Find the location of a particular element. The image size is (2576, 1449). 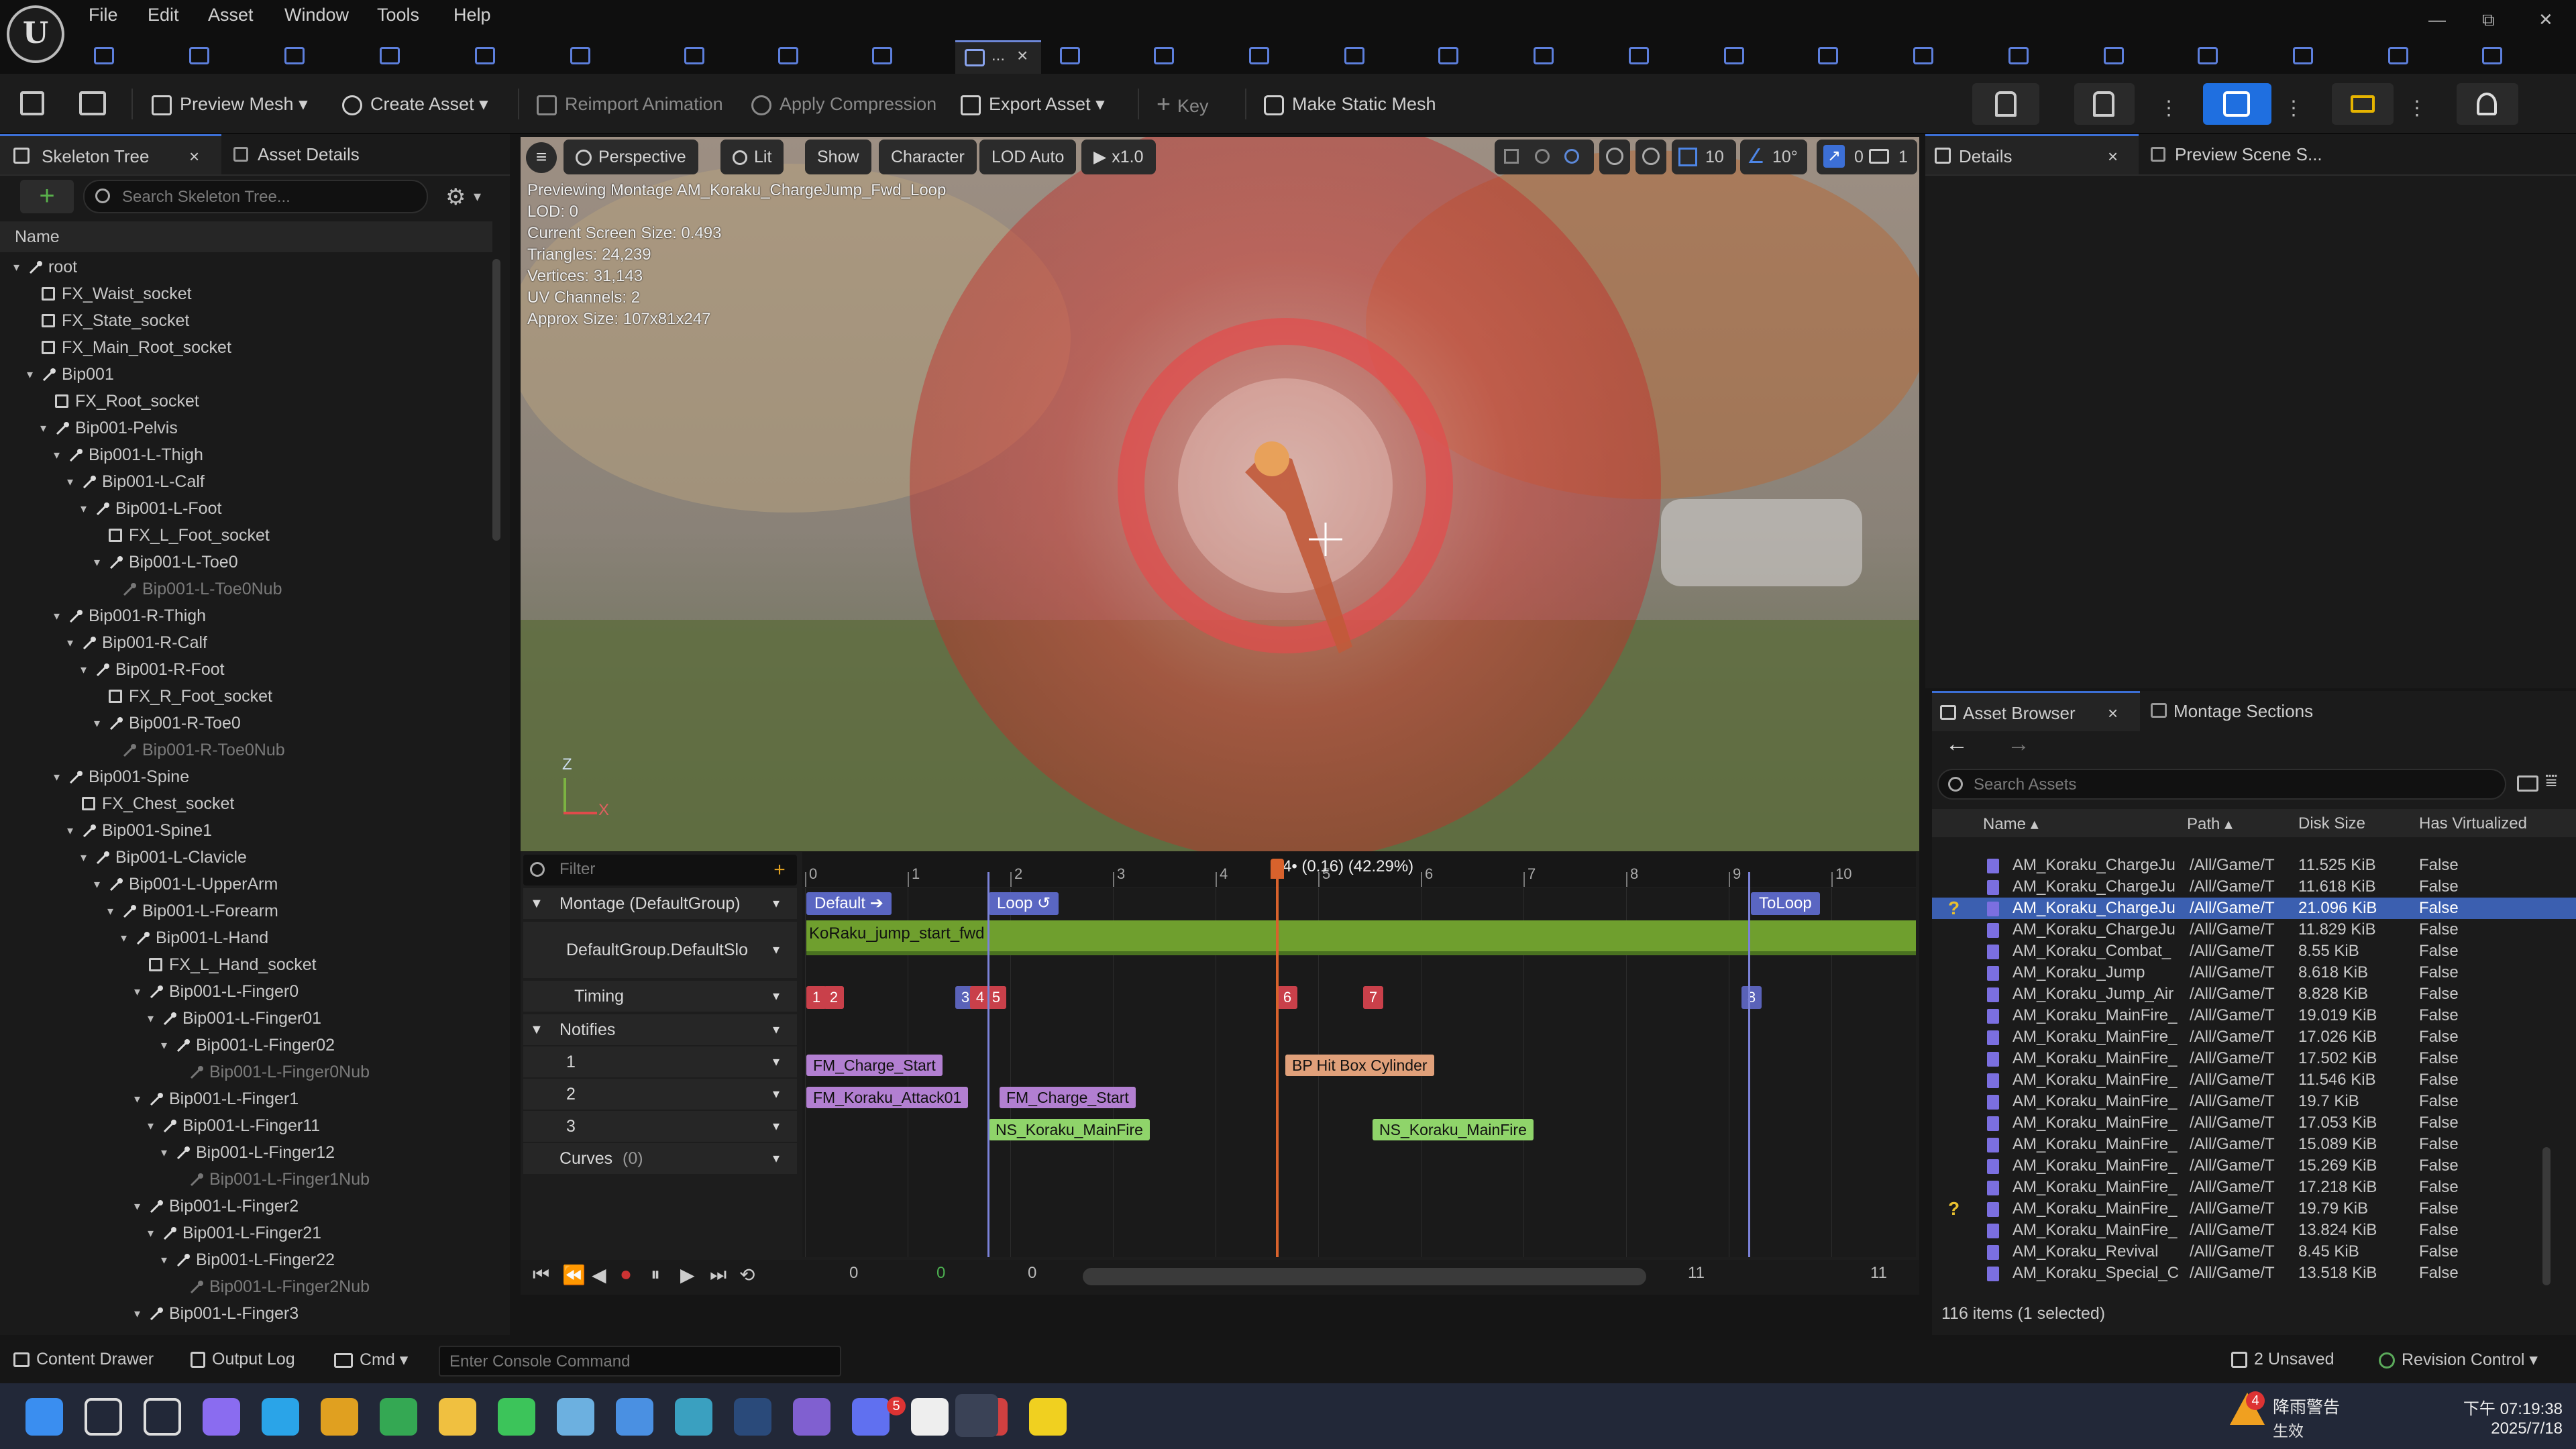

tree-row: Bip001-R-Toe0Nub is located at coordinates (245, 750).